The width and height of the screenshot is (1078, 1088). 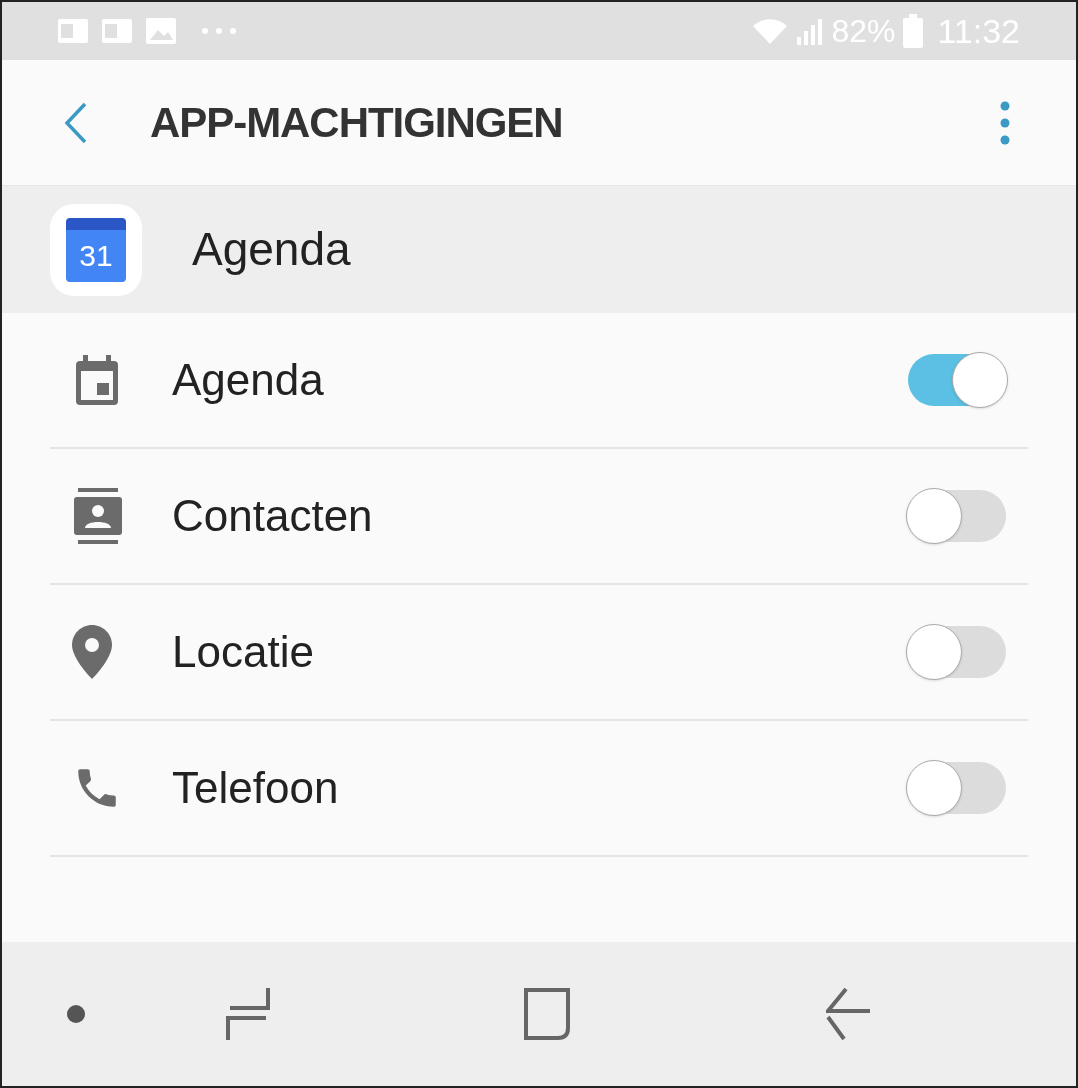 I want to click on permission-label: Locatie, so click(x=243, y=652).